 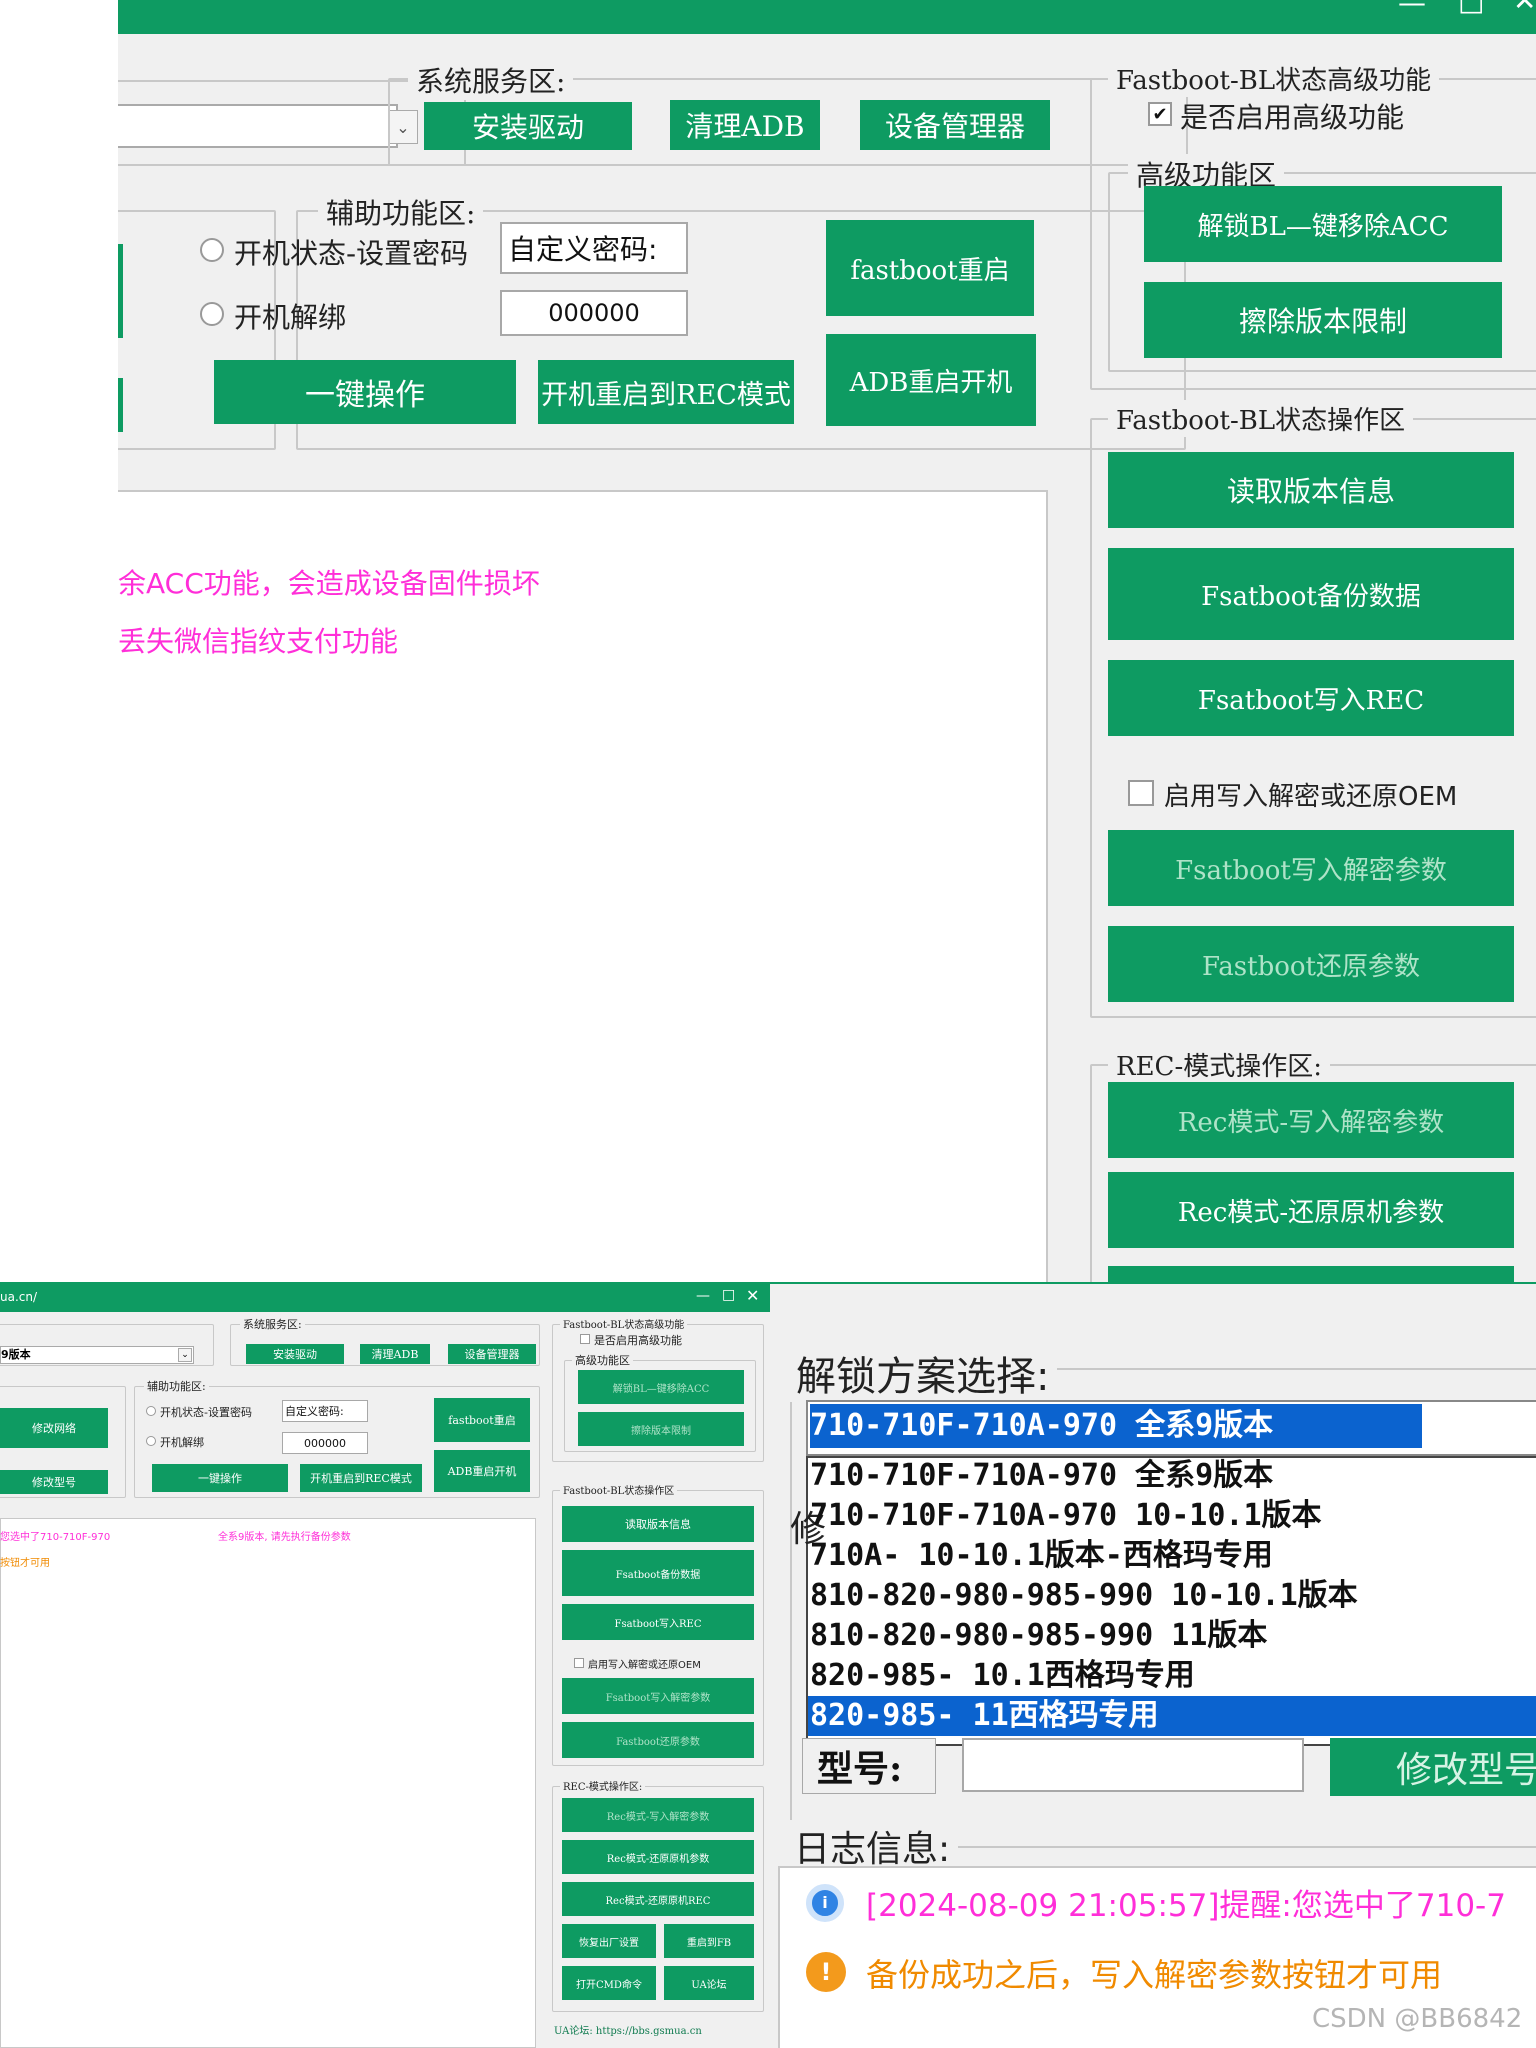 I want to click on small-fastboot-restore-params-button: Fastboot还原参数, so click(x=658, y=1740).